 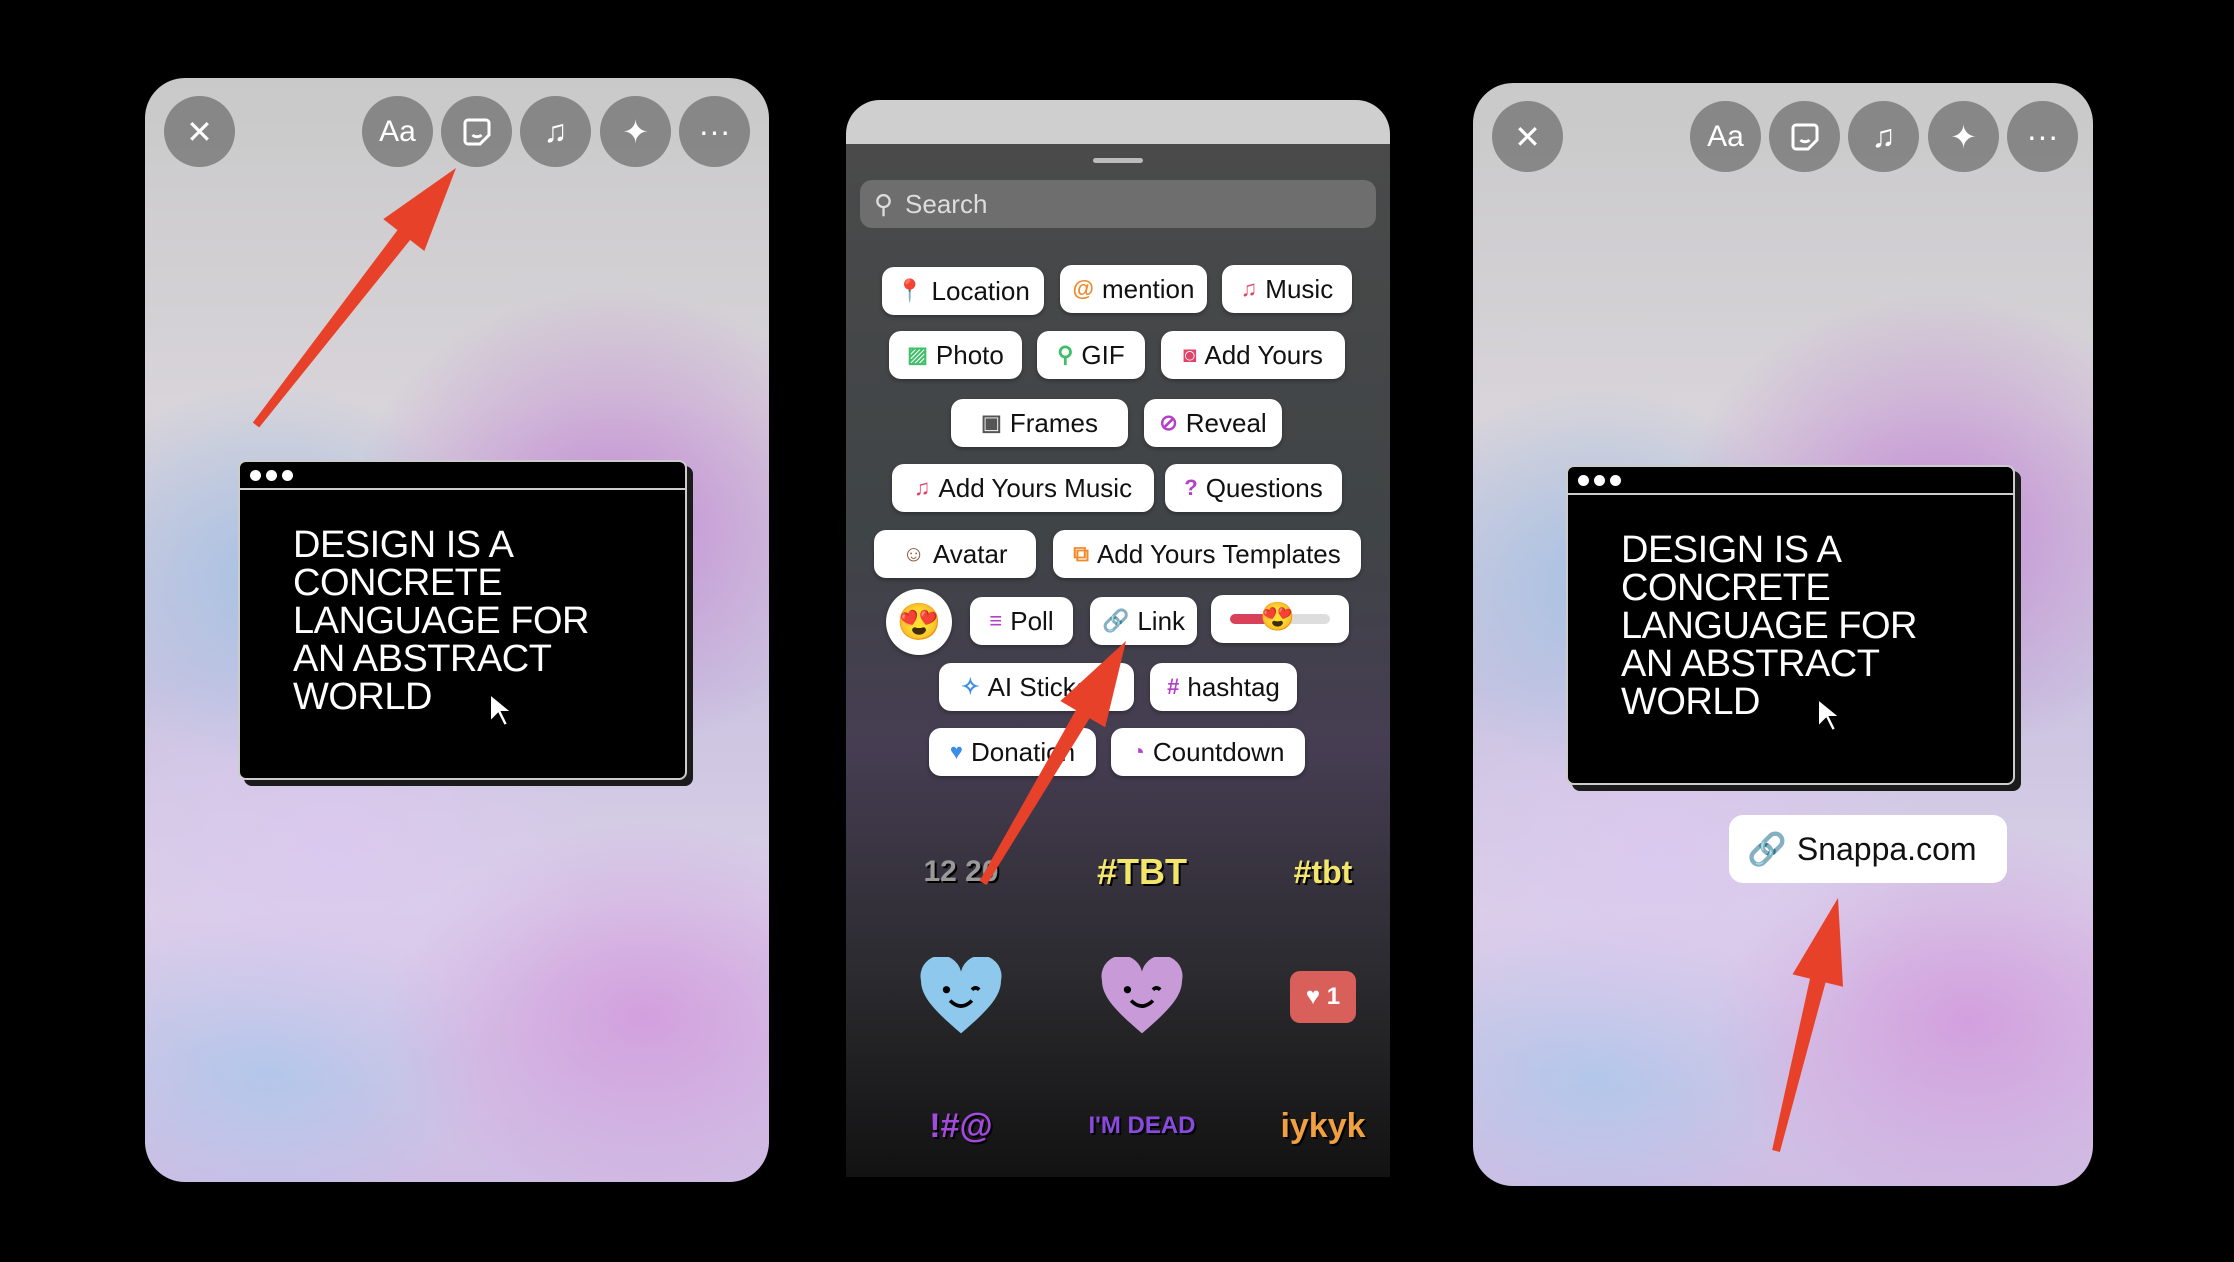 I want to click on add-yours-templates-icon: ⧉, so click(x=1081, y=553).